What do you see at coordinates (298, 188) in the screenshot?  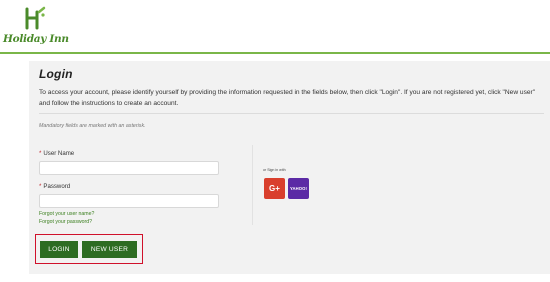 I see `yahoo-icon: YAHOO!` at bounding box center [298, 188].